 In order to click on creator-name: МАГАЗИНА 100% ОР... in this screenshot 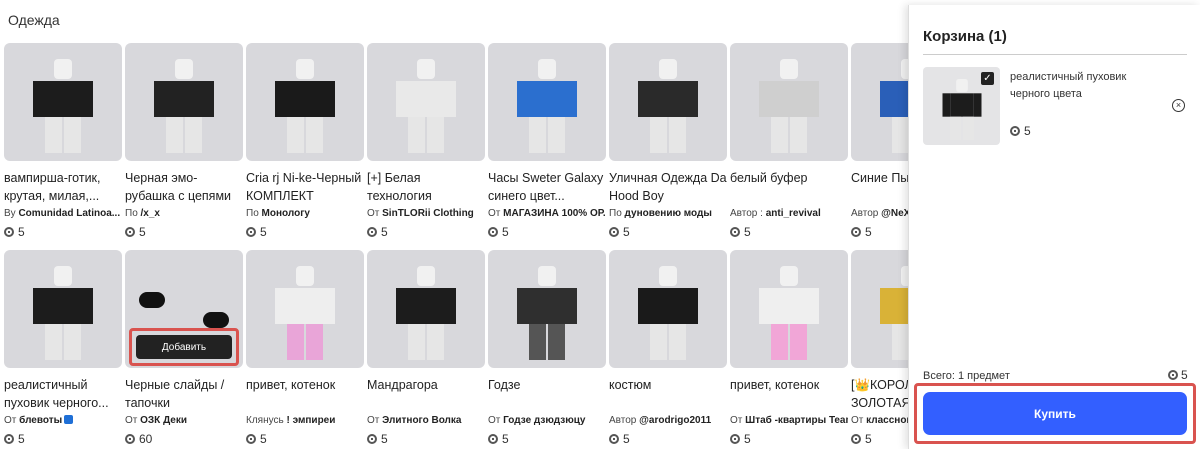, I will do `click(554, 213)`.